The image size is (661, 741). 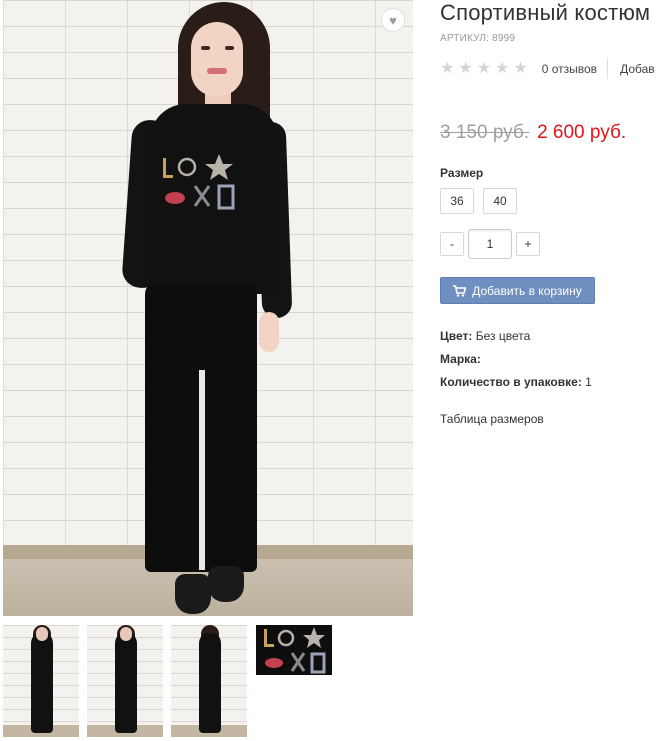 I want to click on property-value: Без цвета, so click(x=503, y=336).